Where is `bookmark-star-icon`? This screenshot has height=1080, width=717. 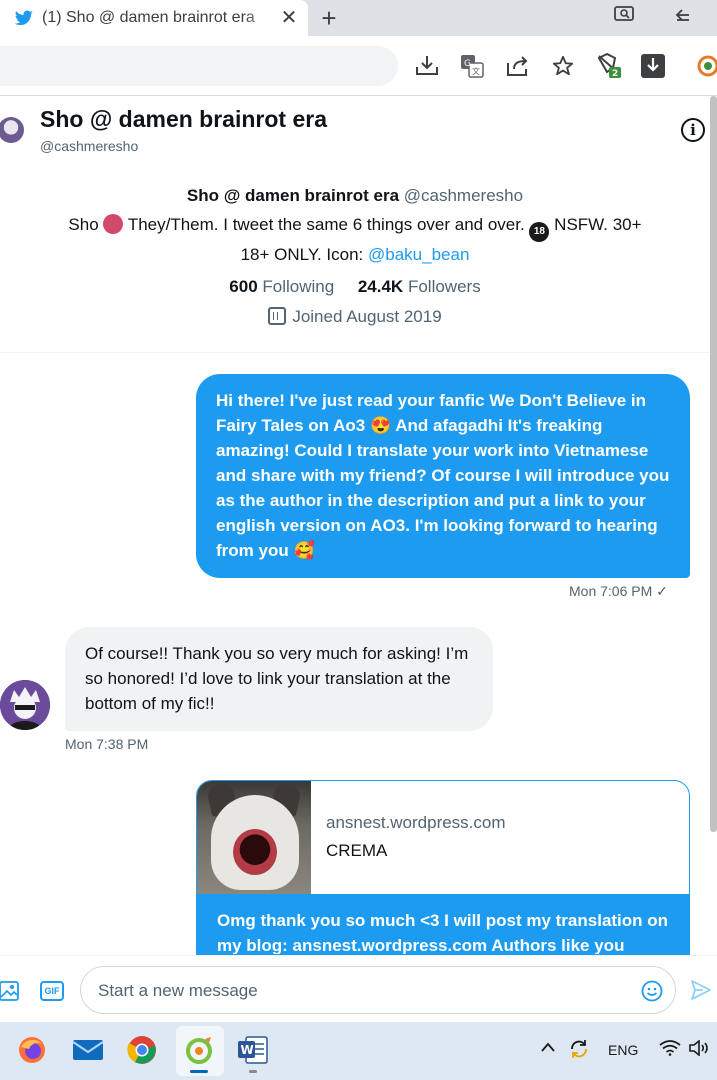
bookmark-star-icon is located at coordinates (563, 66).